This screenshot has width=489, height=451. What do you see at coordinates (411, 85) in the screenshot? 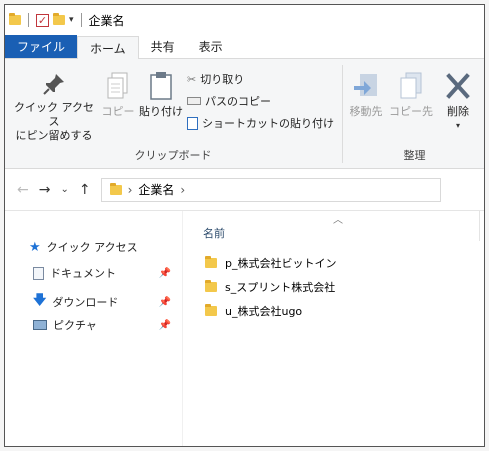
I see `copy-to-icon` at bounding box center [411, 85].